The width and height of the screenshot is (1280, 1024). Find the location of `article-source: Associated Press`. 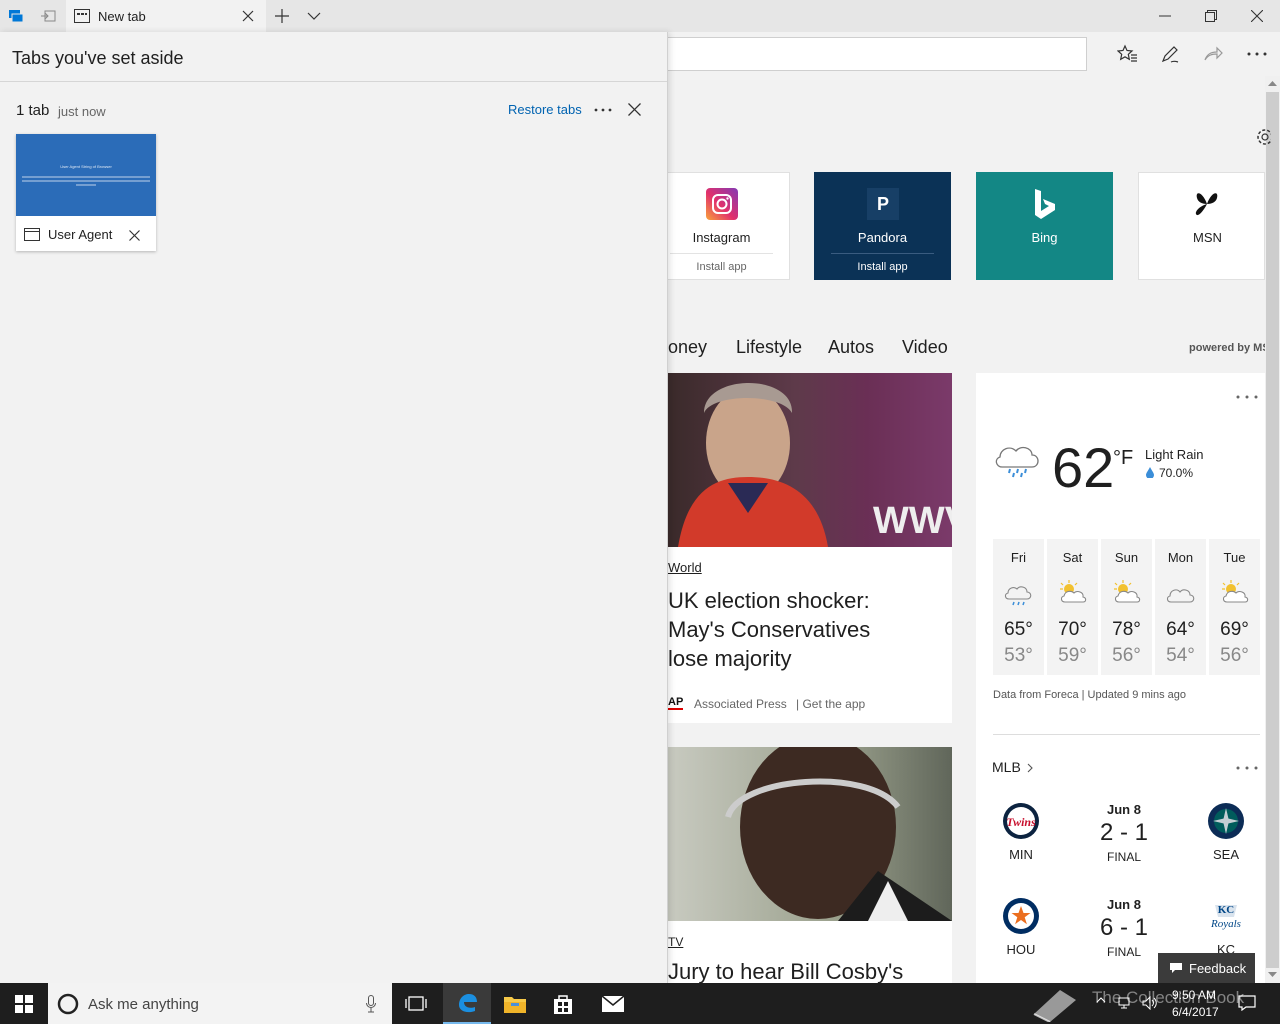

article-source: Associated Press is located at coordinates (740, 704).